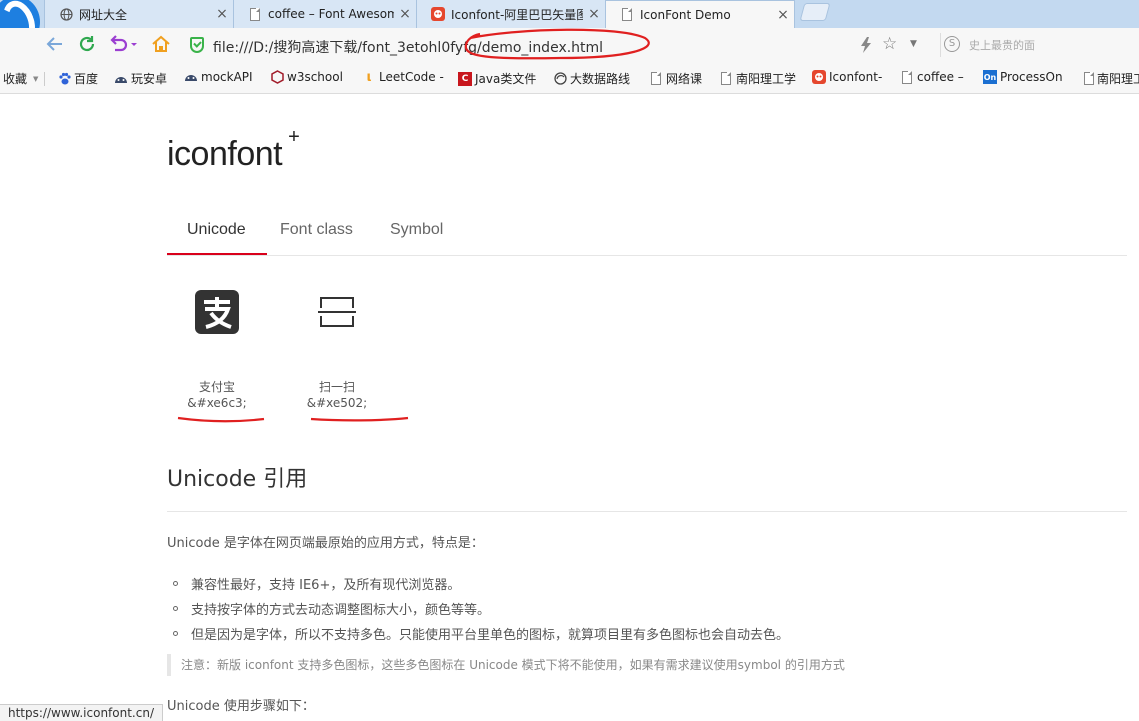 This screenshot has width=1139, height=721. I want to click on tab-1: 网址大全 ×, so click(139, 14).